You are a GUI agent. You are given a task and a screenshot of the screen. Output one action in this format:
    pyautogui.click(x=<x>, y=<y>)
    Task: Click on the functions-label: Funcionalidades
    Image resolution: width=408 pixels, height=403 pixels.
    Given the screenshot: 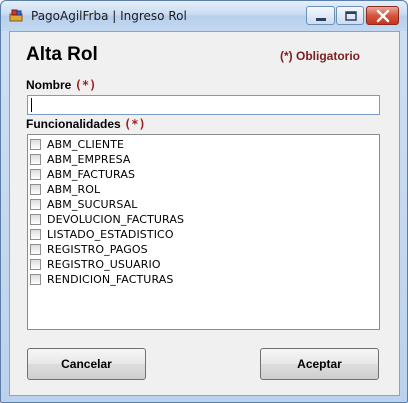 What is the action you would take?
    pyautogui.click(x=73, y=124)
    